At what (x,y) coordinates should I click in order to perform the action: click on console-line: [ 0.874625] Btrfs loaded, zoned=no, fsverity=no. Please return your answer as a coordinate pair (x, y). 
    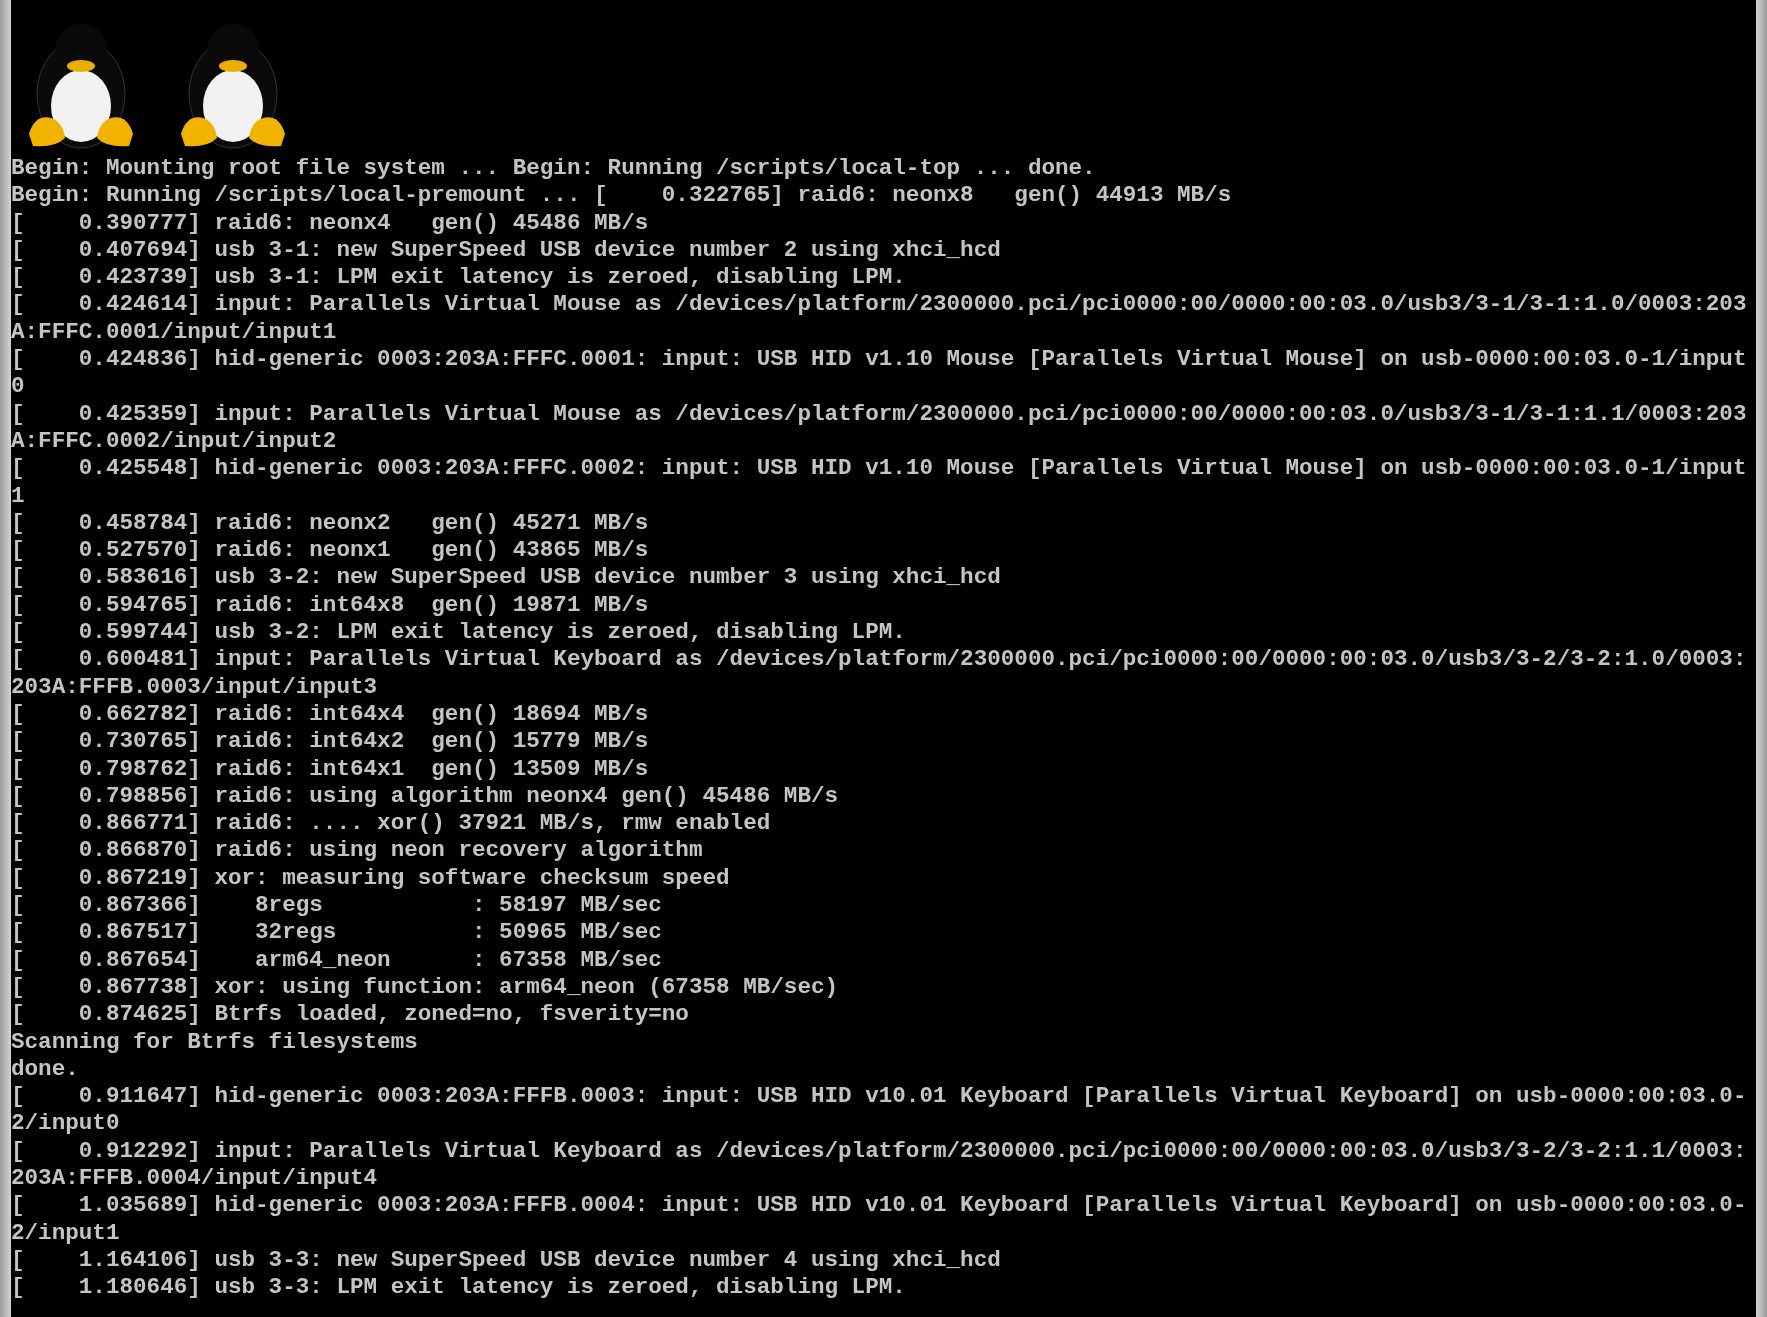
    Looking at the image, I should click on (350, 1015).